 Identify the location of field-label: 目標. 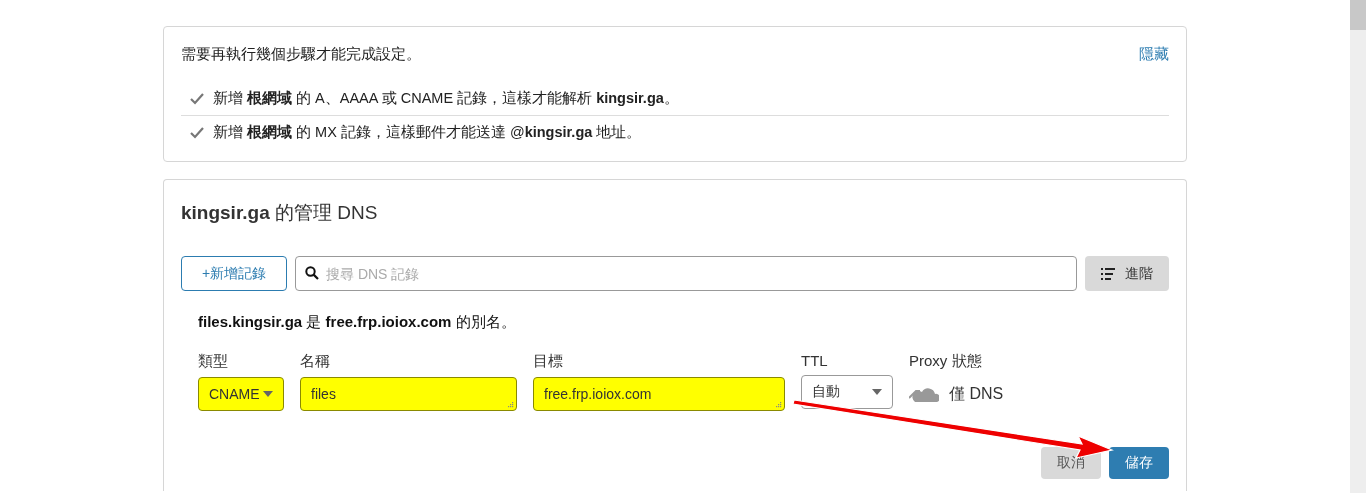
(548, 361).